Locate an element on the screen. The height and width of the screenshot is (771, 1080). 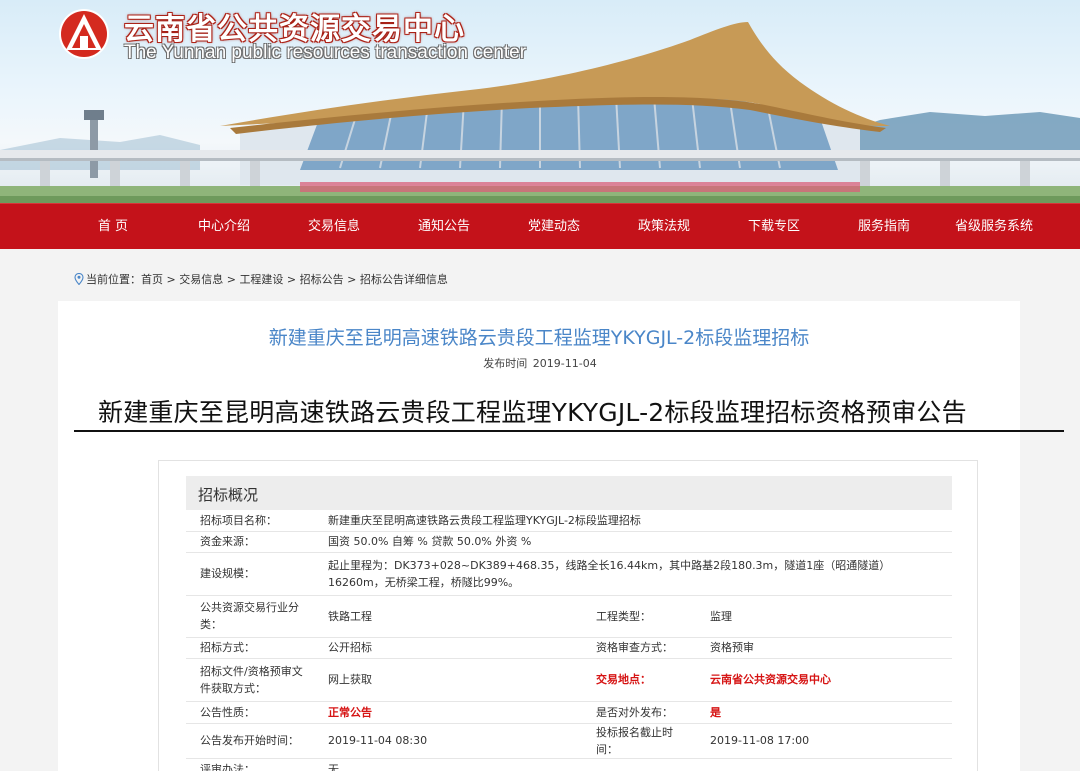
overview-heading: 招标概况 is located at coordinates (228, 495).